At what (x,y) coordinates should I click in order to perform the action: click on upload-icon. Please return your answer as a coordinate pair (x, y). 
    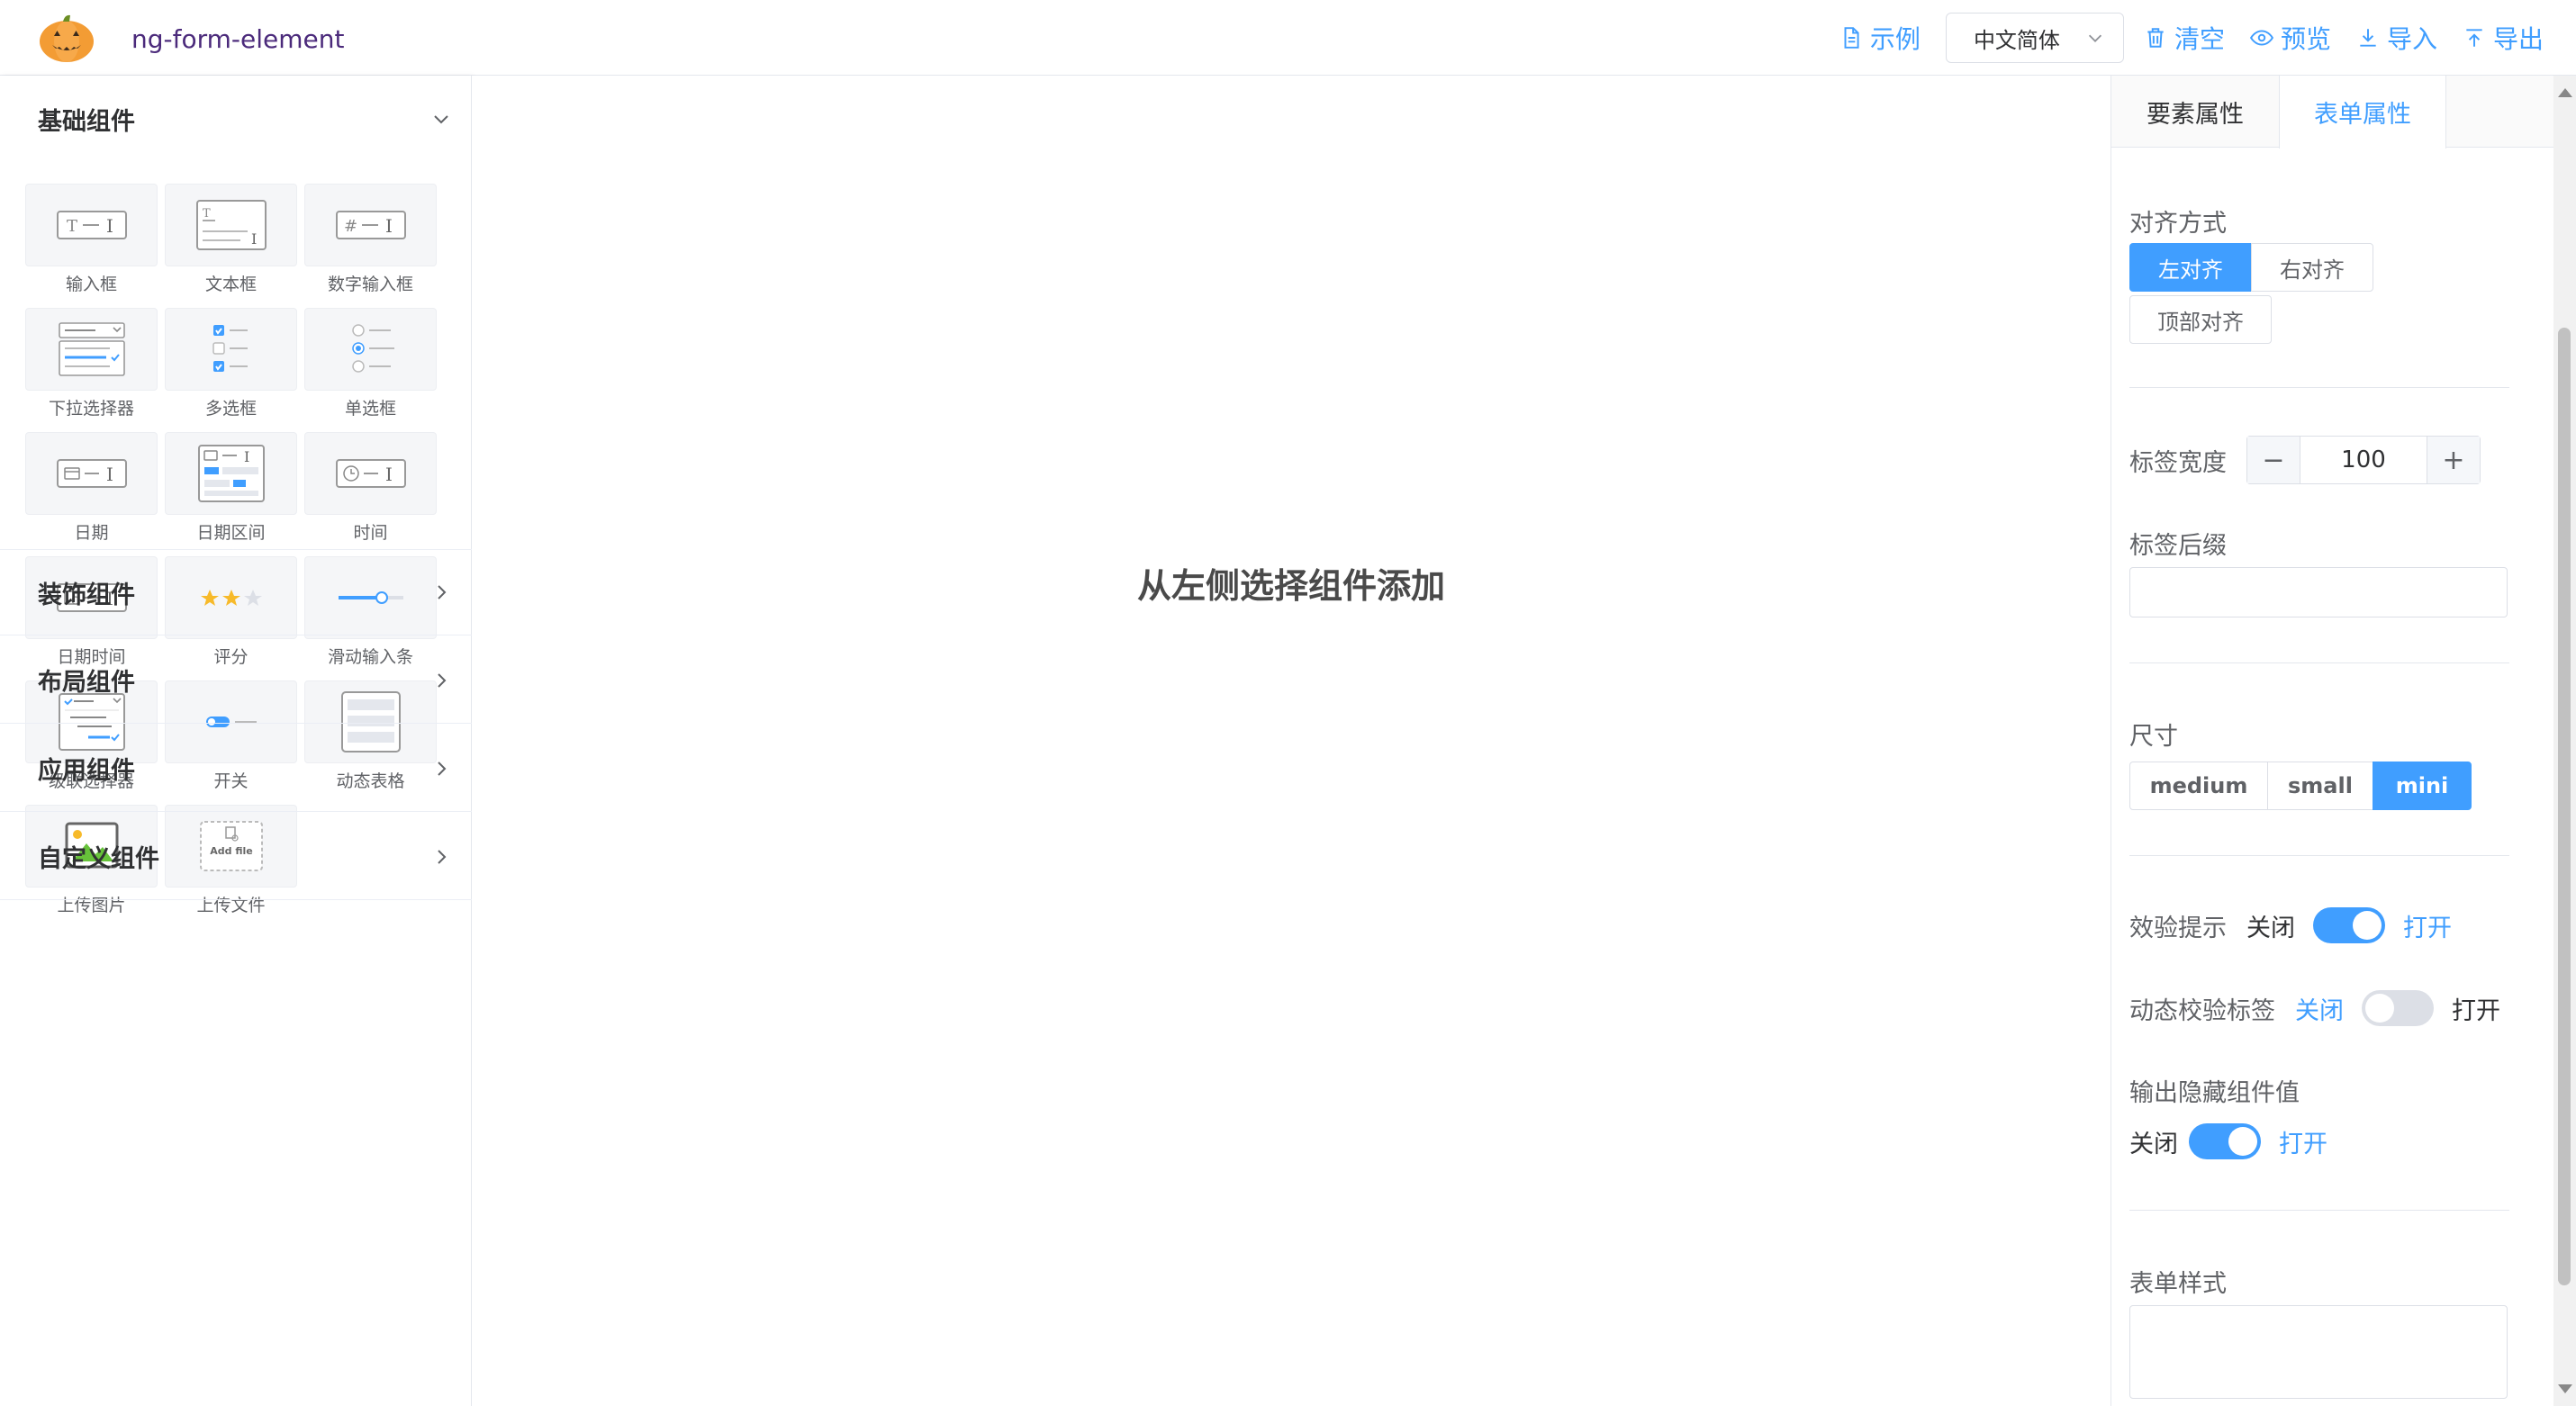
    Looking at the image, I should click on (2474, 38).